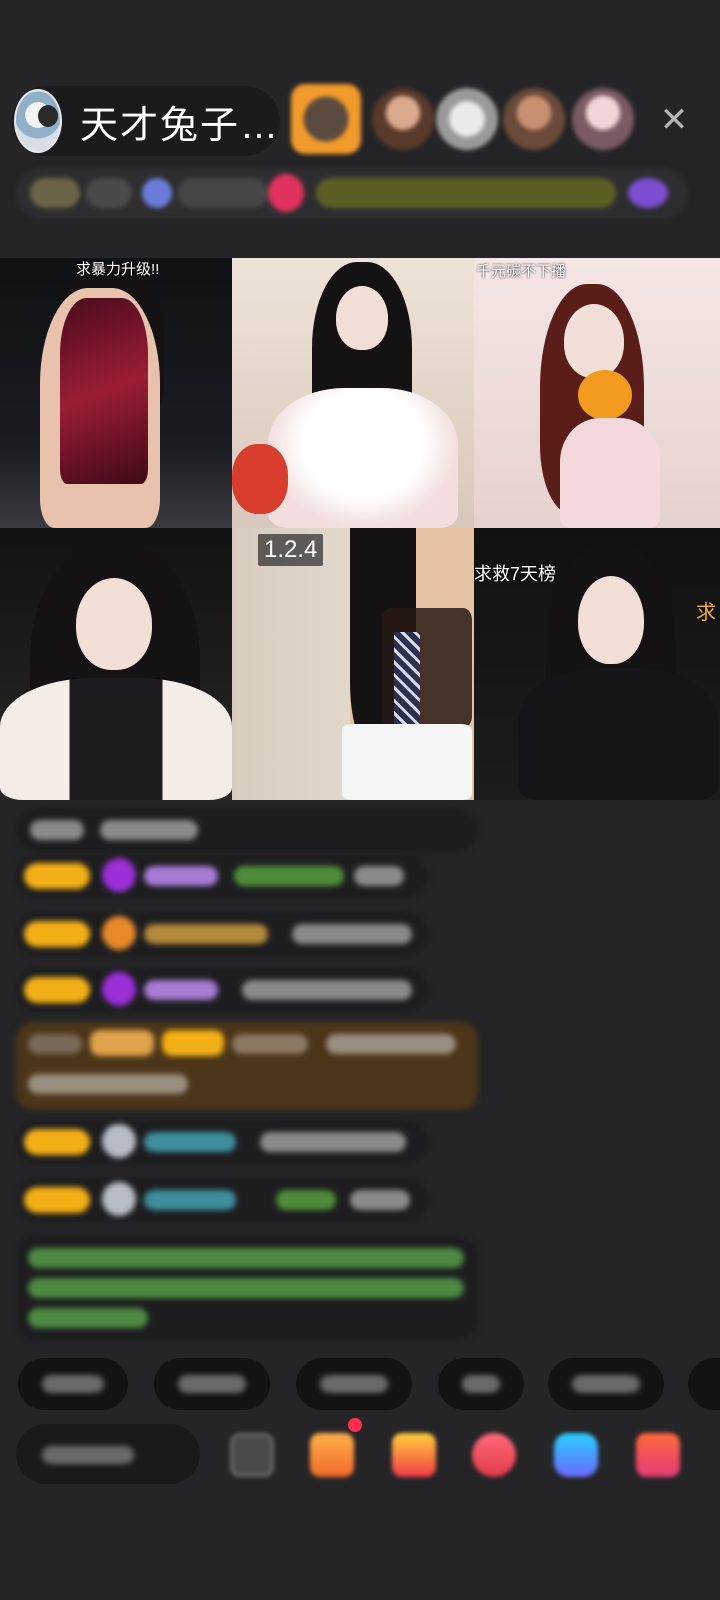 The width and height of the screenshot is (720, 1600). I want to click on pk-icon, so click(494, 1455).